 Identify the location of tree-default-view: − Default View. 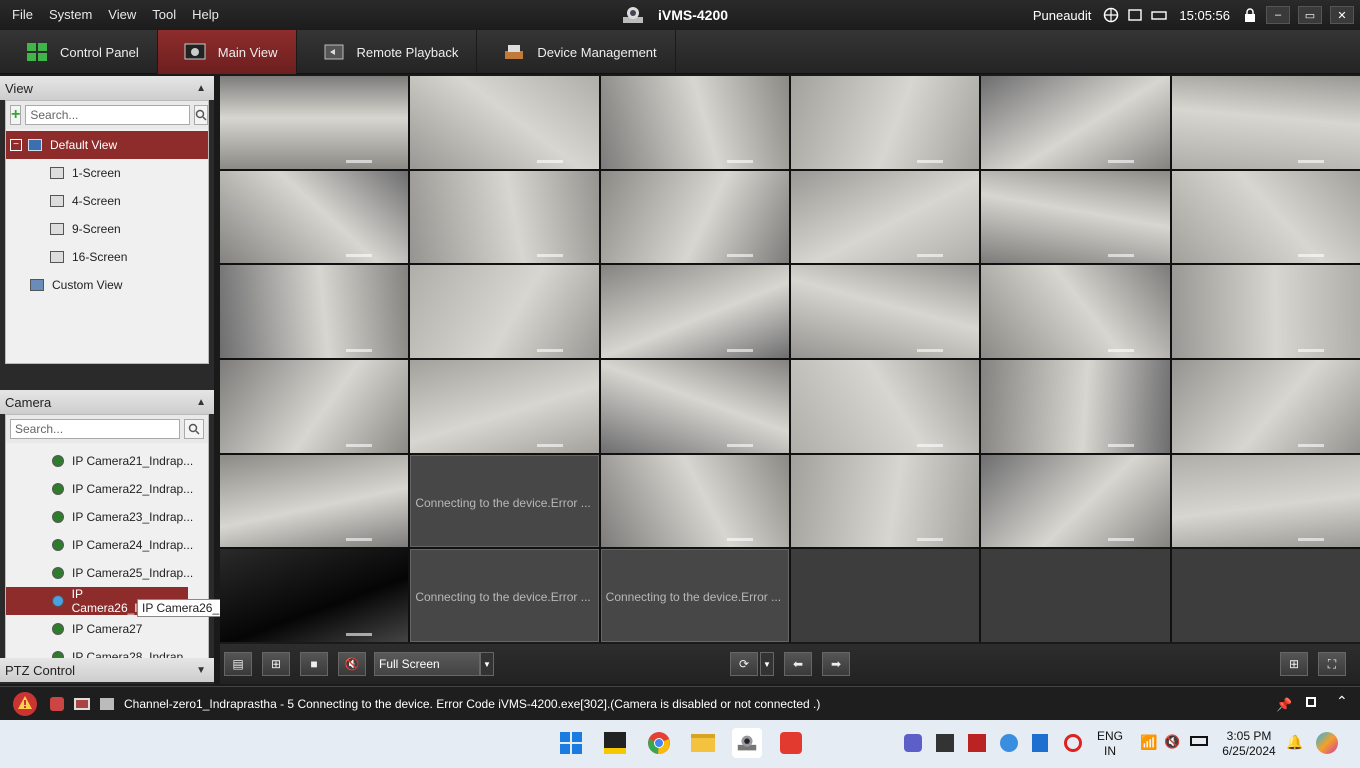
(107, 145).